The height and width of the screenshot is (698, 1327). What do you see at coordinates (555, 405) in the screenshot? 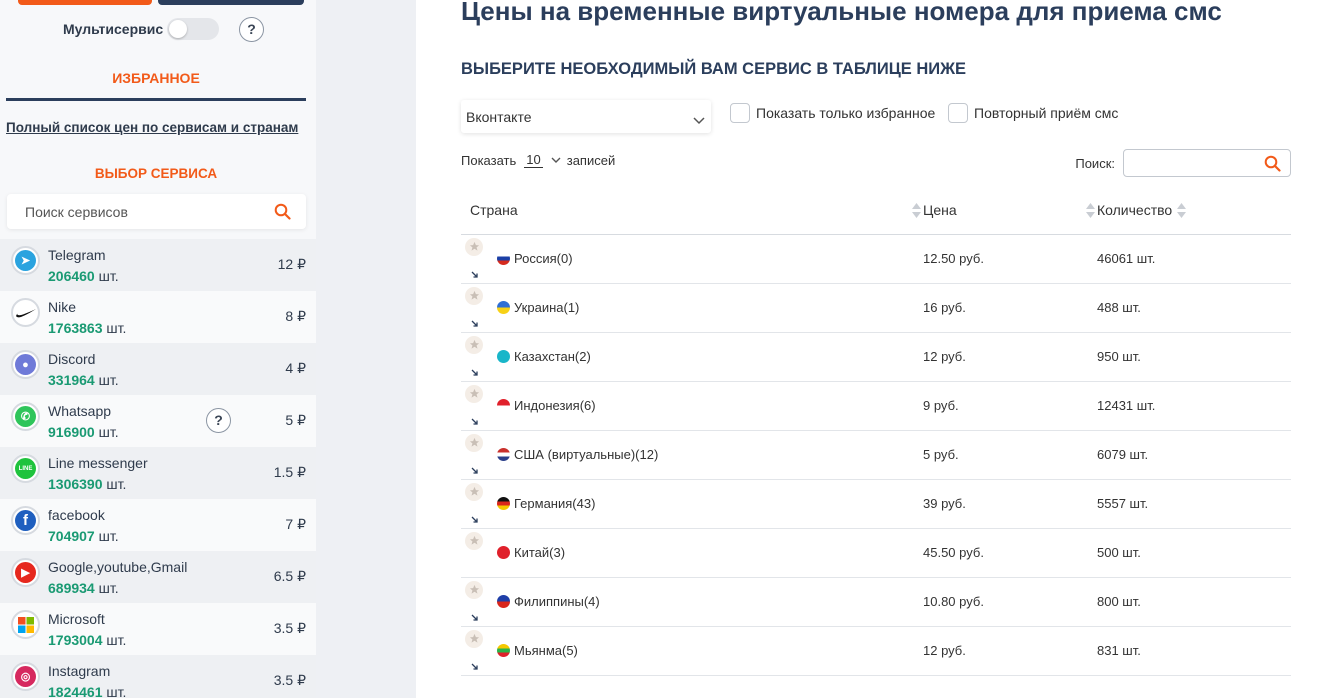
I see `country-name: Индонезия(6)` at bounding box center [555, 405].